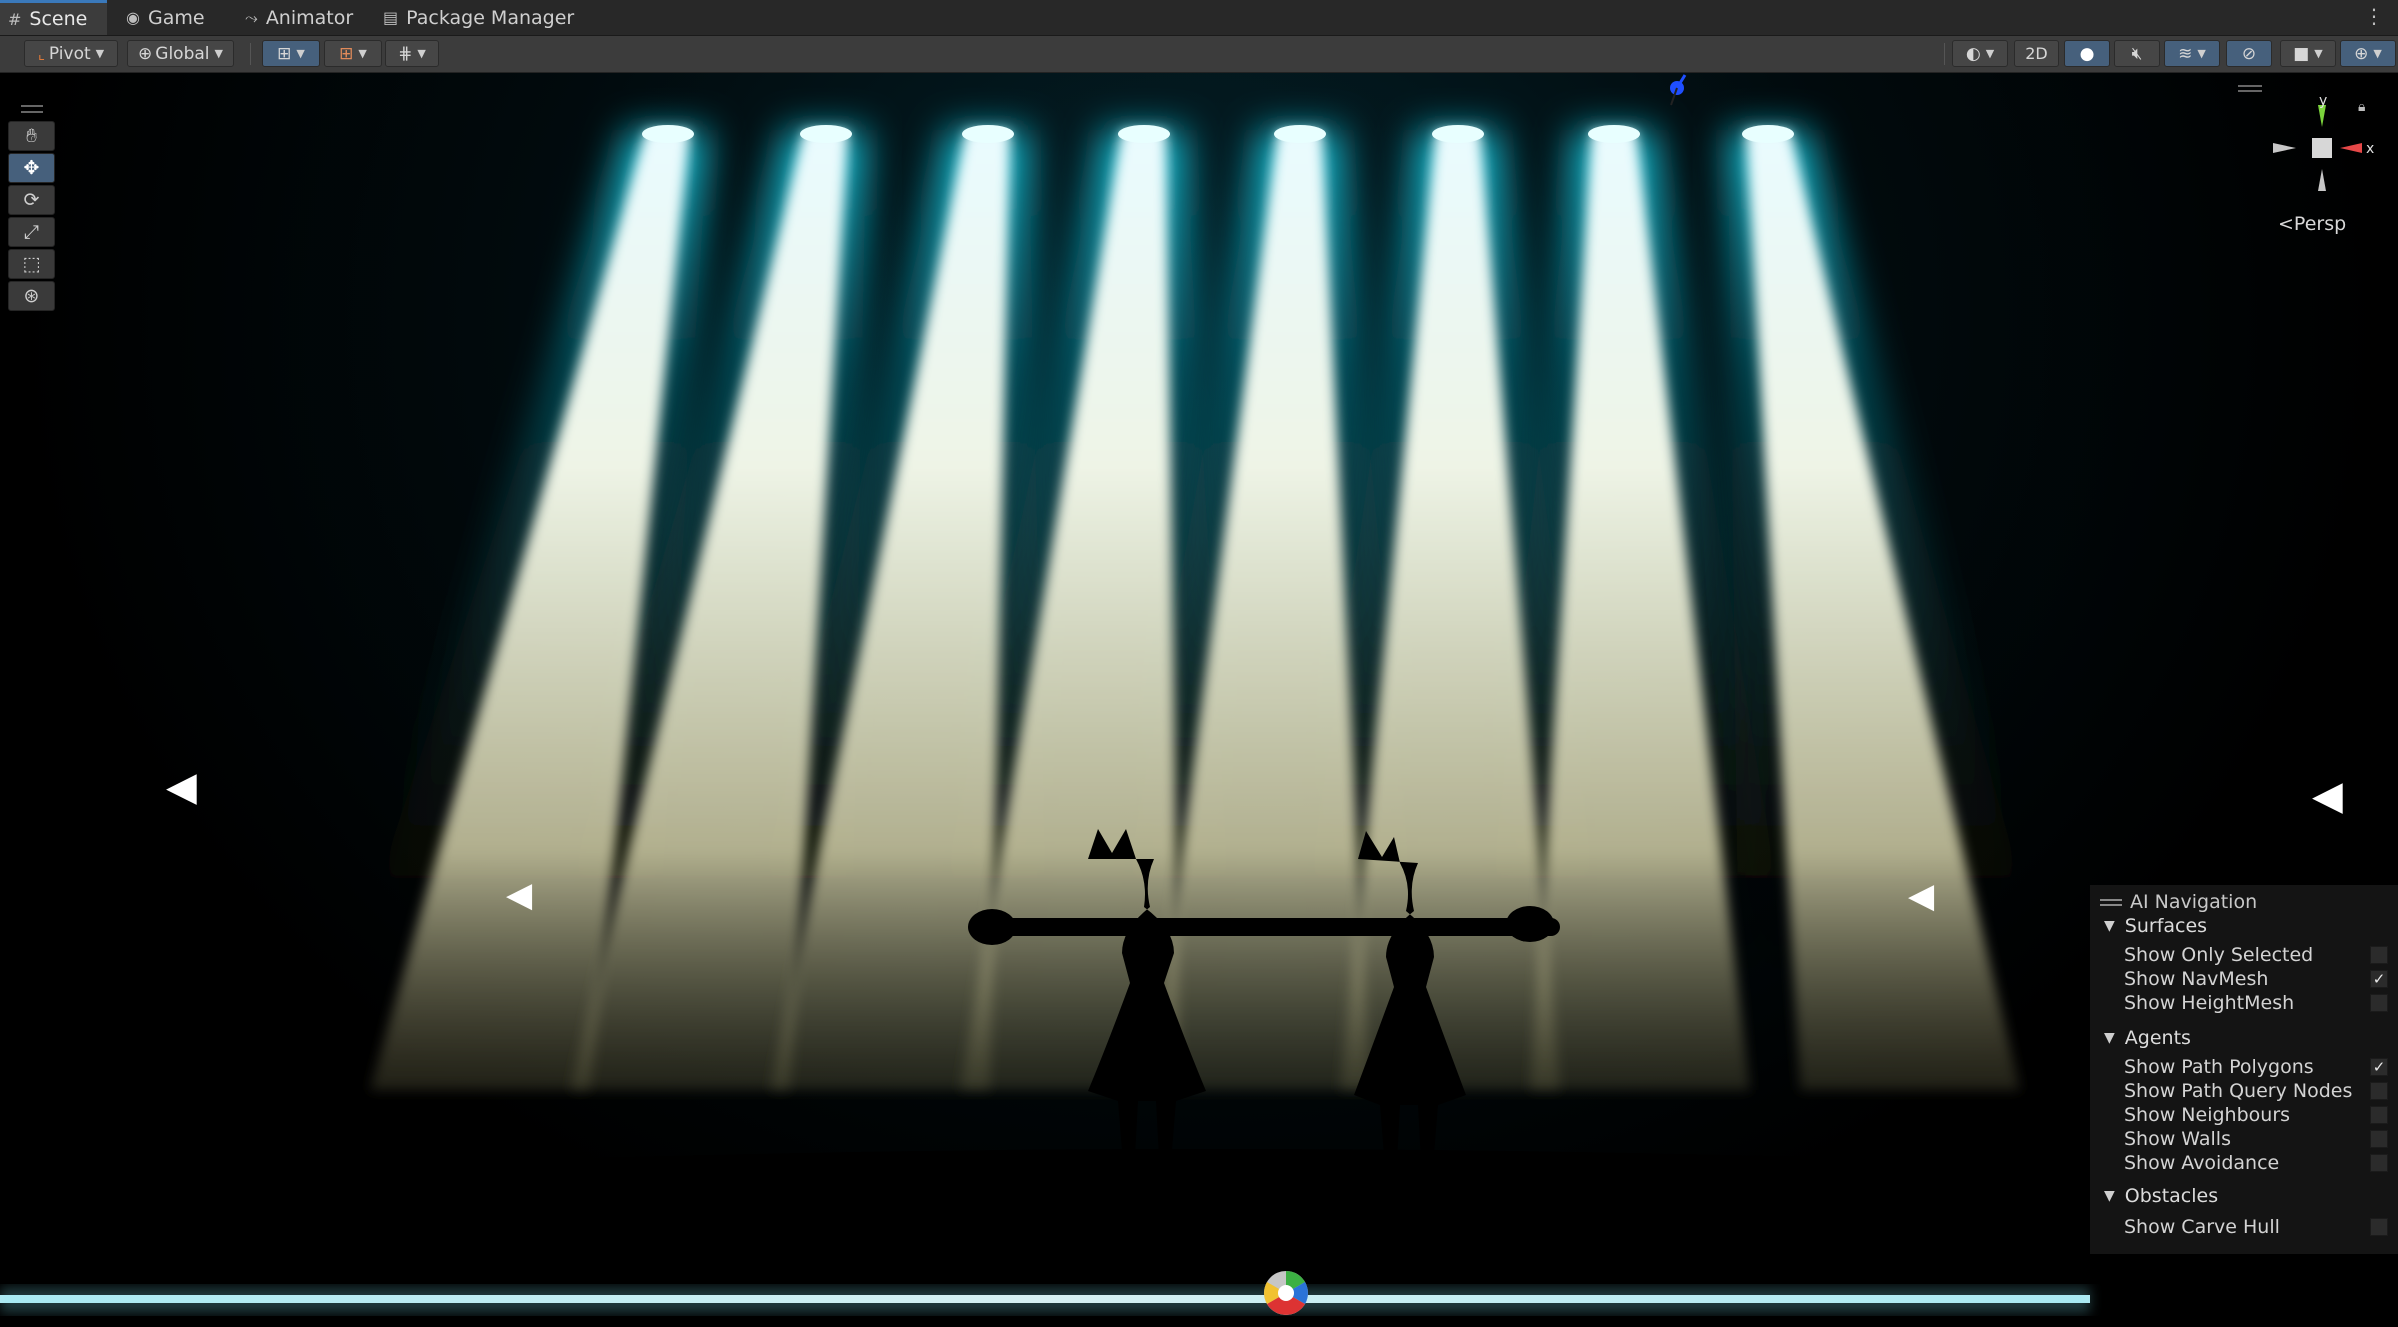 This screenshot has width=2398, height=1327. I want to click on scale-icon: ⤢, so click(31, 232).